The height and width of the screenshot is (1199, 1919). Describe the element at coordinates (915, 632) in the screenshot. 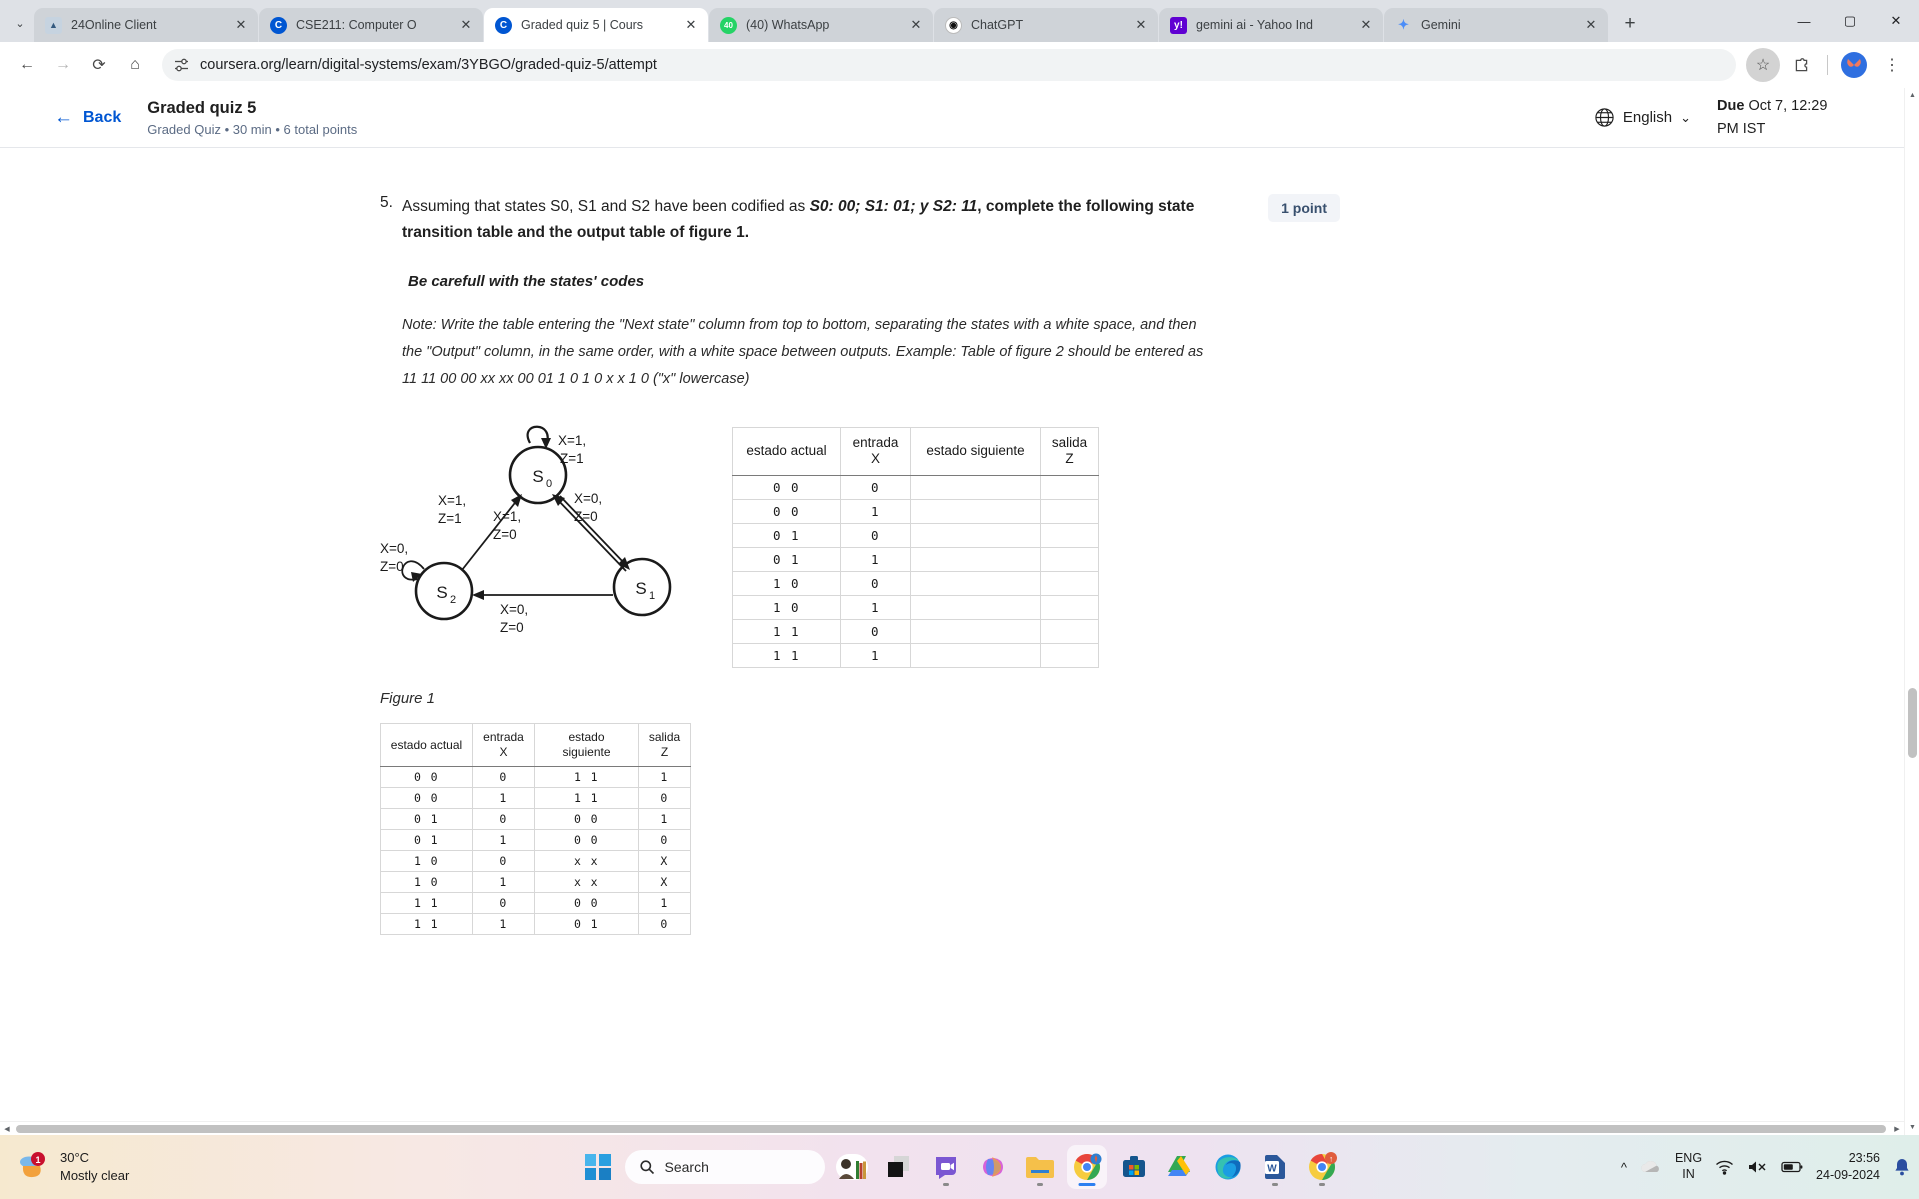

I see `table-row: 1 10` at that location.